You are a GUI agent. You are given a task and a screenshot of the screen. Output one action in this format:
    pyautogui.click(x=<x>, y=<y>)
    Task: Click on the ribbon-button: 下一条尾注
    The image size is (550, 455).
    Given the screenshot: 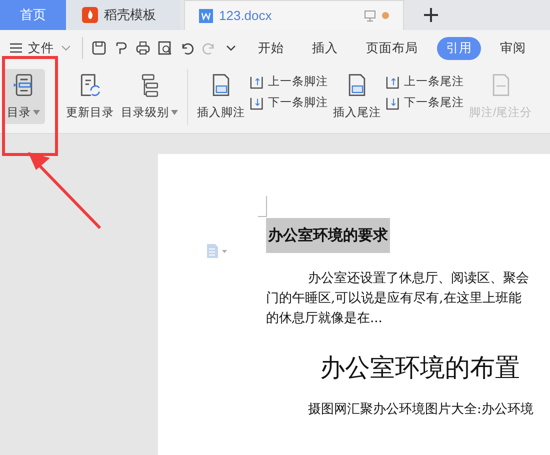 What is the action you would take?
    pyautogui.click(x=425, y=102)
    